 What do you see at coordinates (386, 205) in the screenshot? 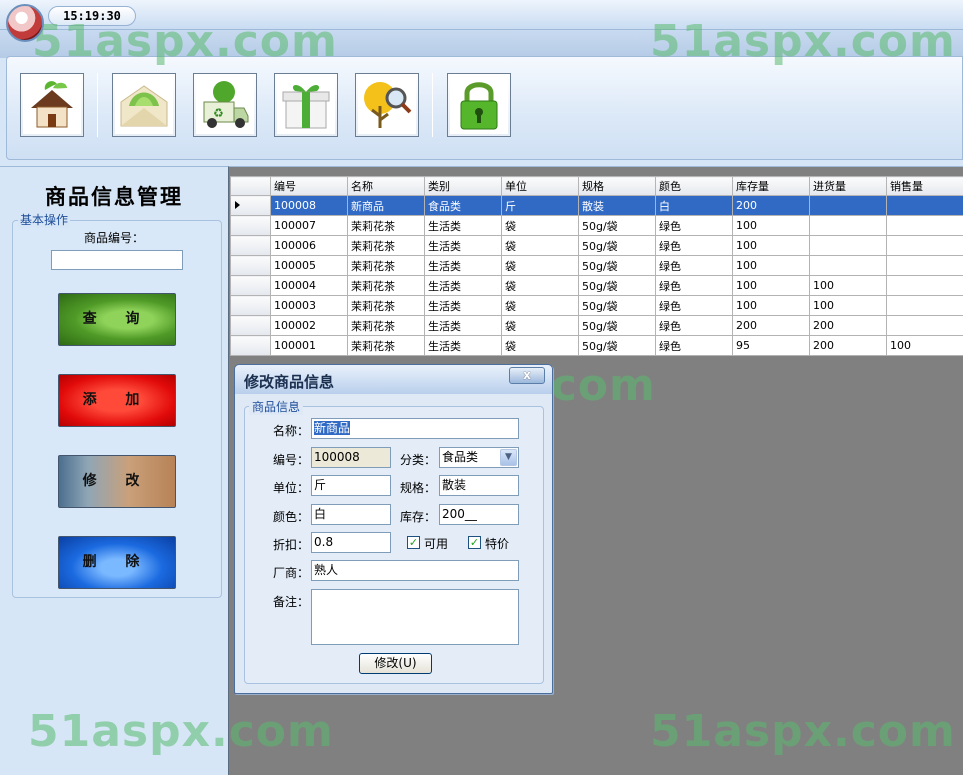
I see `table-cell: 新商品` at bounding box center [386, 205].